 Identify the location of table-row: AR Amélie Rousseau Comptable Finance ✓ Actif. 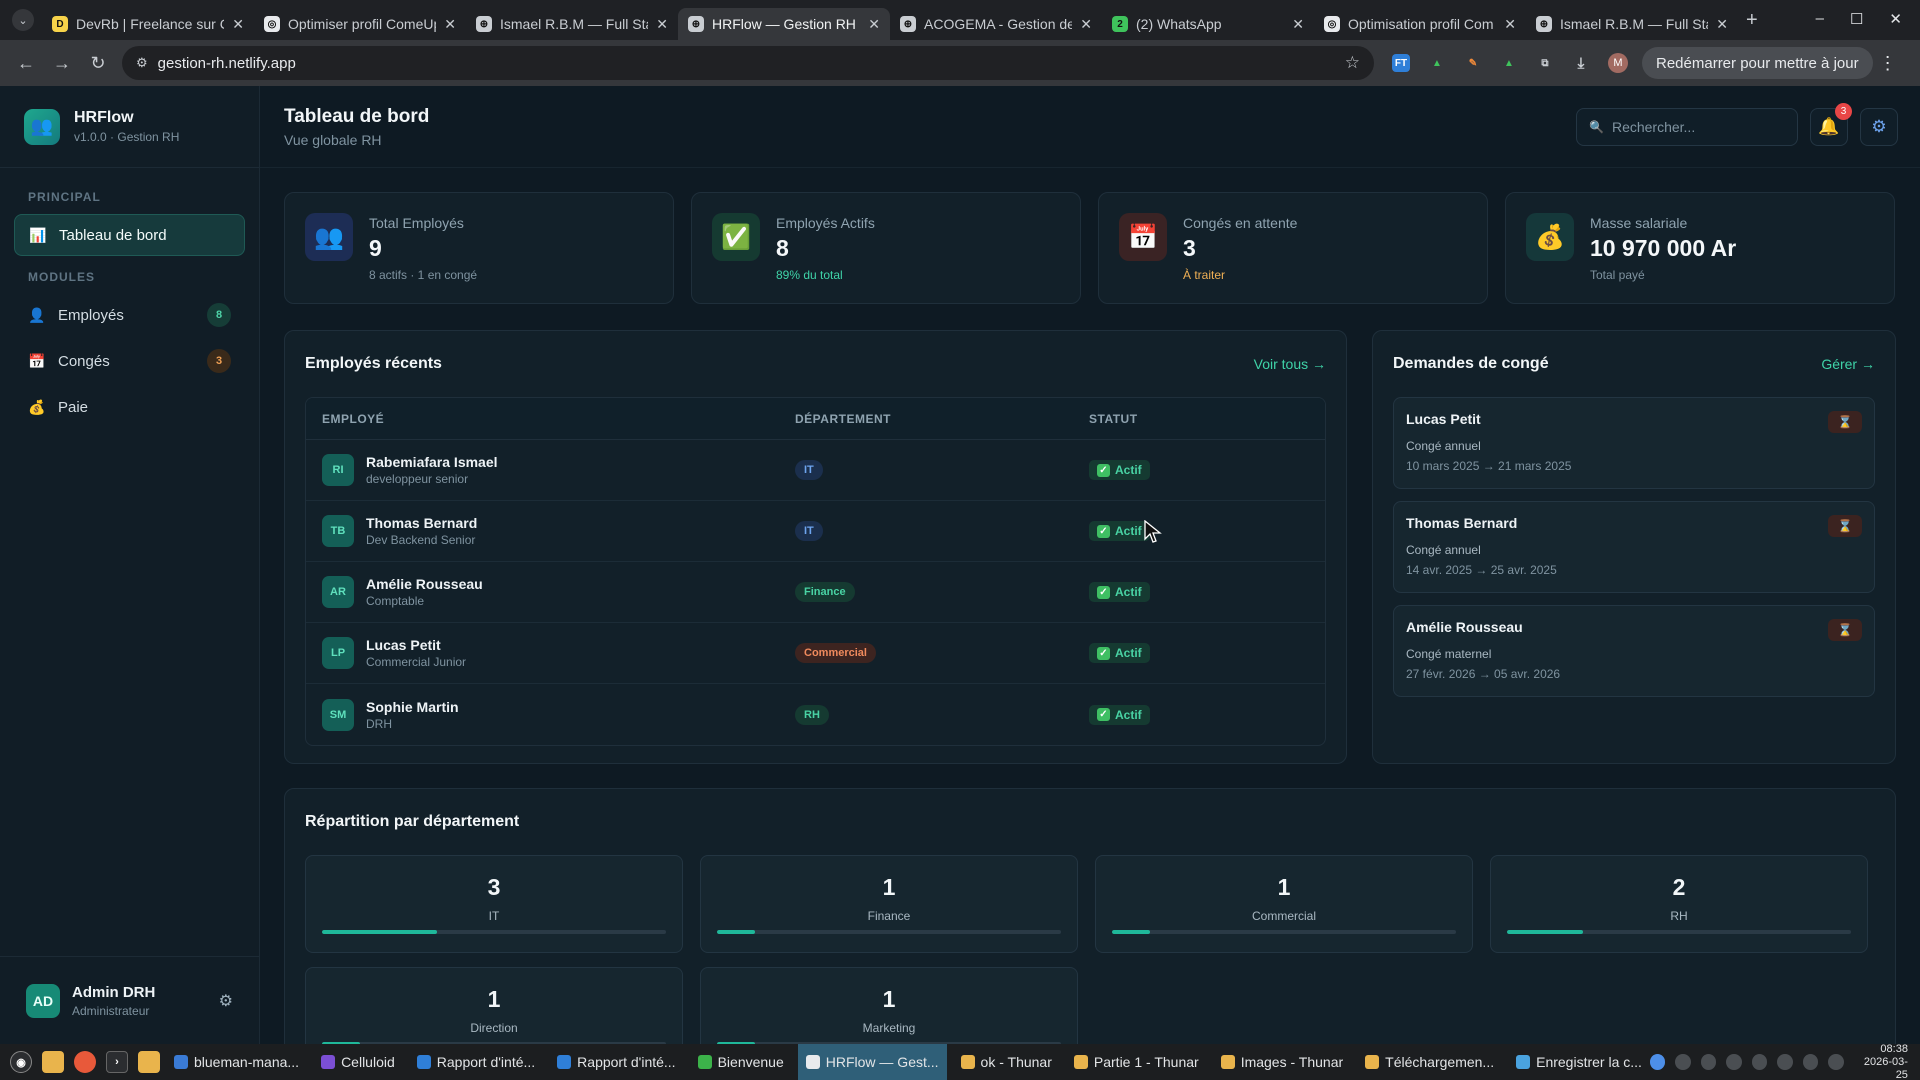
(815, 592).